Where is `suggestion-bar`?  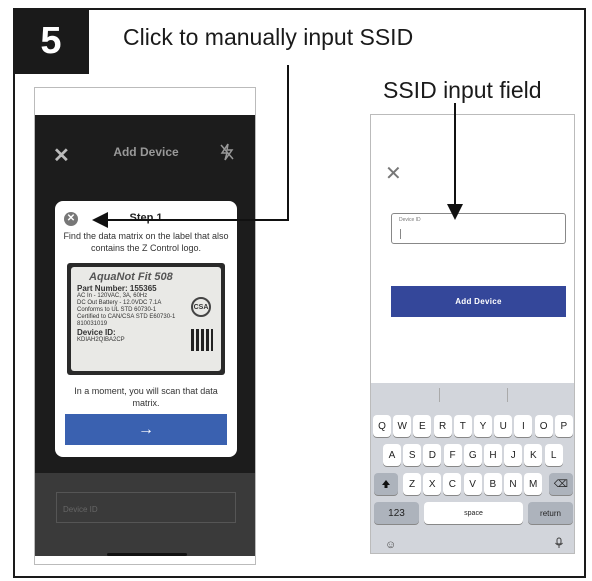
suggestion-bar is located at coordinates (472, 395).